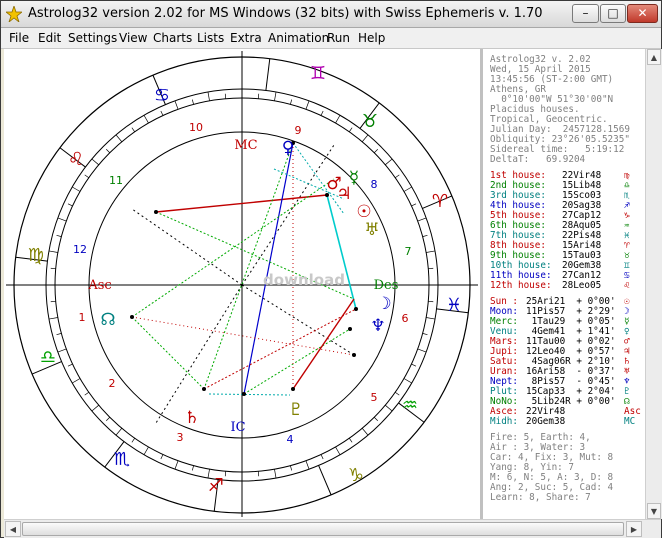 The width and height of the screenshot is (662, 538). Describe the element at coordinates (318, 73) in the screenshot. I see `gemini-icon: ♊` at that location.